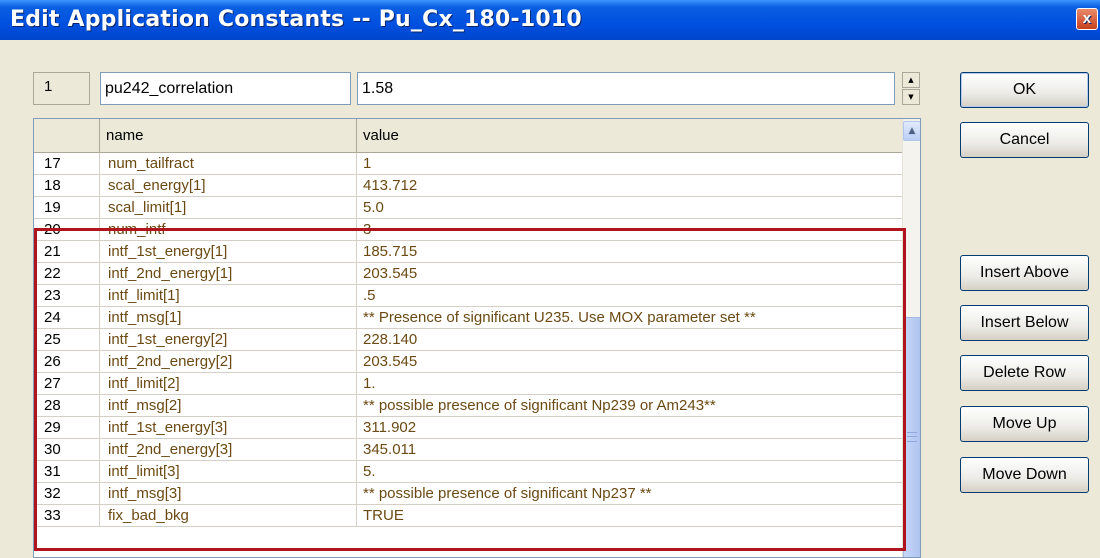  I want to click on name-cell: intf_msg[3], so click(228, 494).